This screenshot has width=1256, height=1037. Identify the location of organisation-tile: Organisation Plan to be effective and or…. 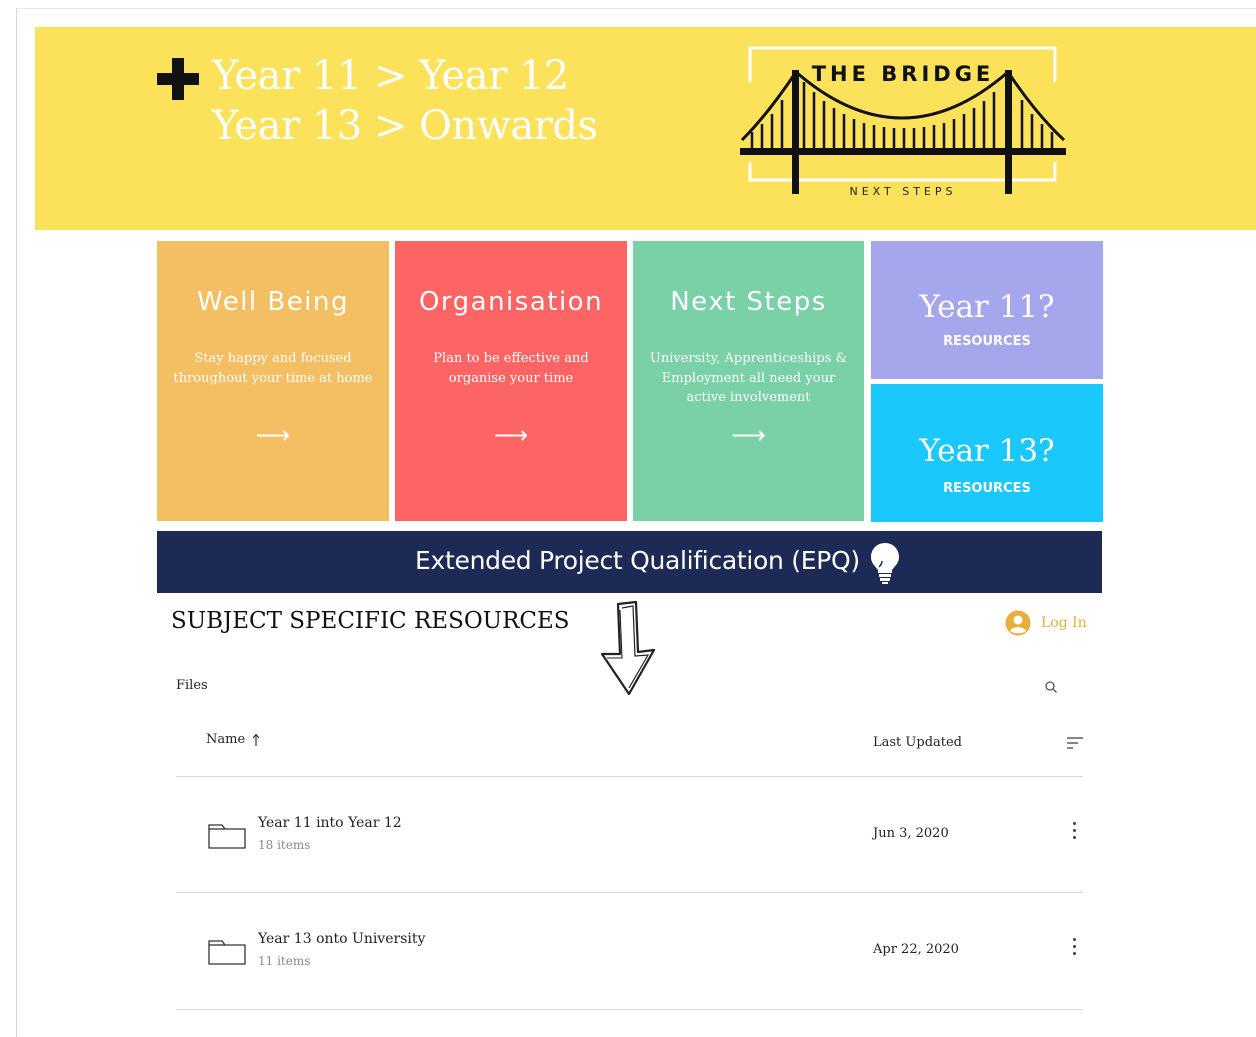
(511, 381).